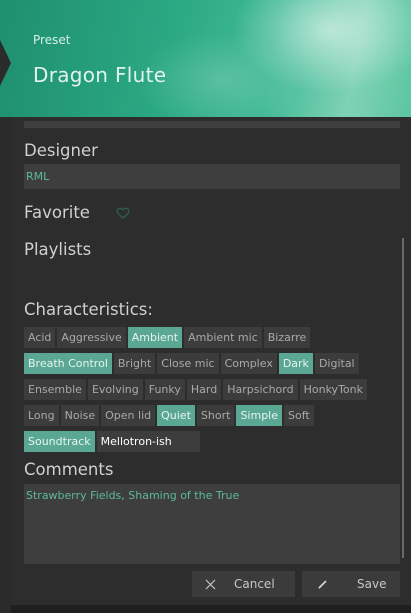  What do you see at coordinates (372, 584) in the screenshot?
I see `save-label: Save` at bounding box center [372, 584].